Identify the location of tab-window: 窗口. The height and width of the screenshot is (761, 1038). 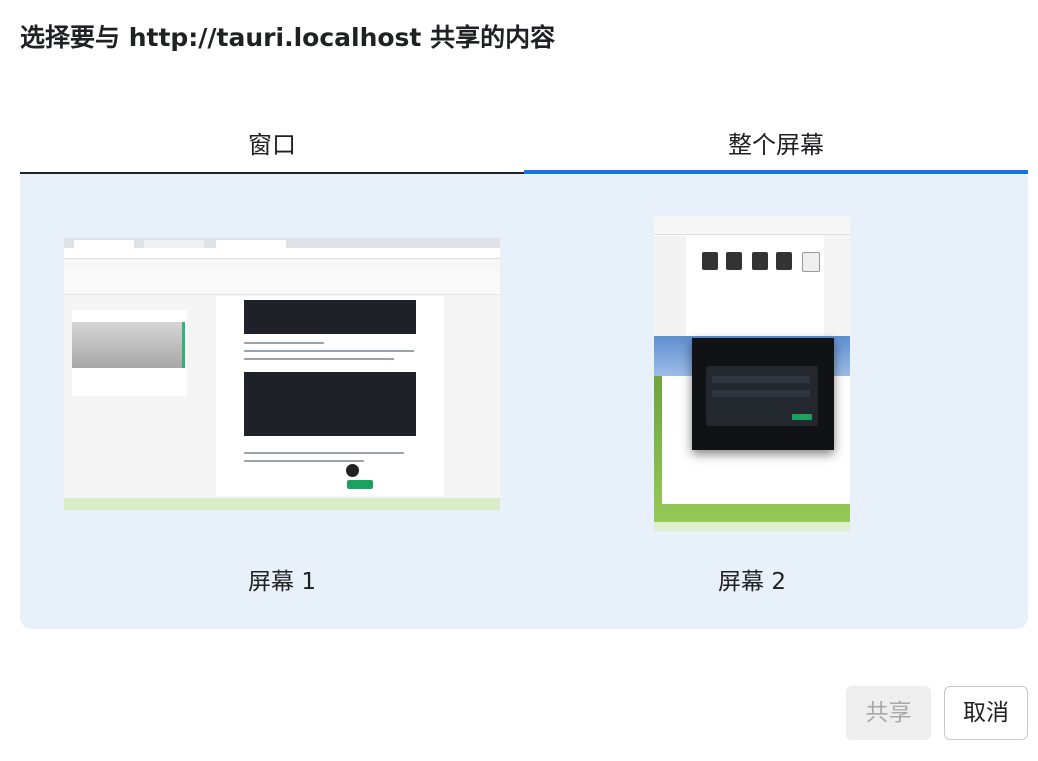
(272, 146).